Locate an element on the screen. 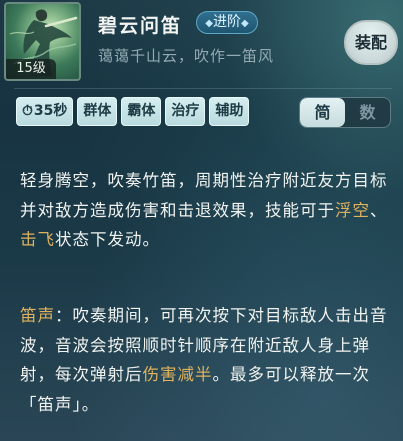 Image resolution: width=403 pixels, height=441 pixels. attribute-chip: 霸体 is located at coordinates (141, 111).